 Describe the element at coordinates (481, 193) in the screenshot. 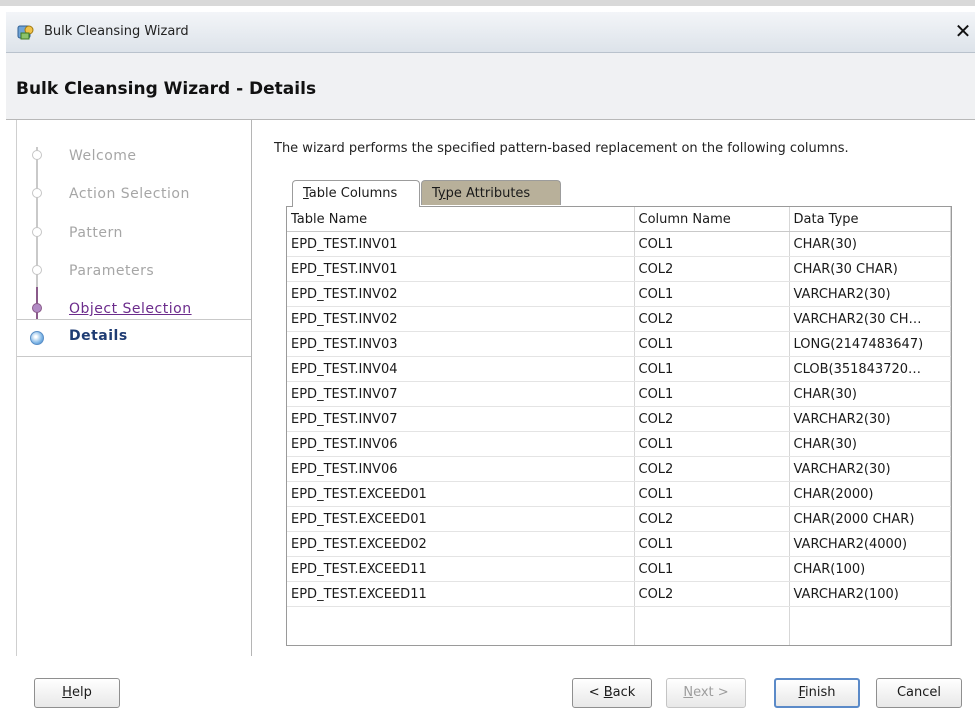

I see `tab-label: Type Attributes` at that location.